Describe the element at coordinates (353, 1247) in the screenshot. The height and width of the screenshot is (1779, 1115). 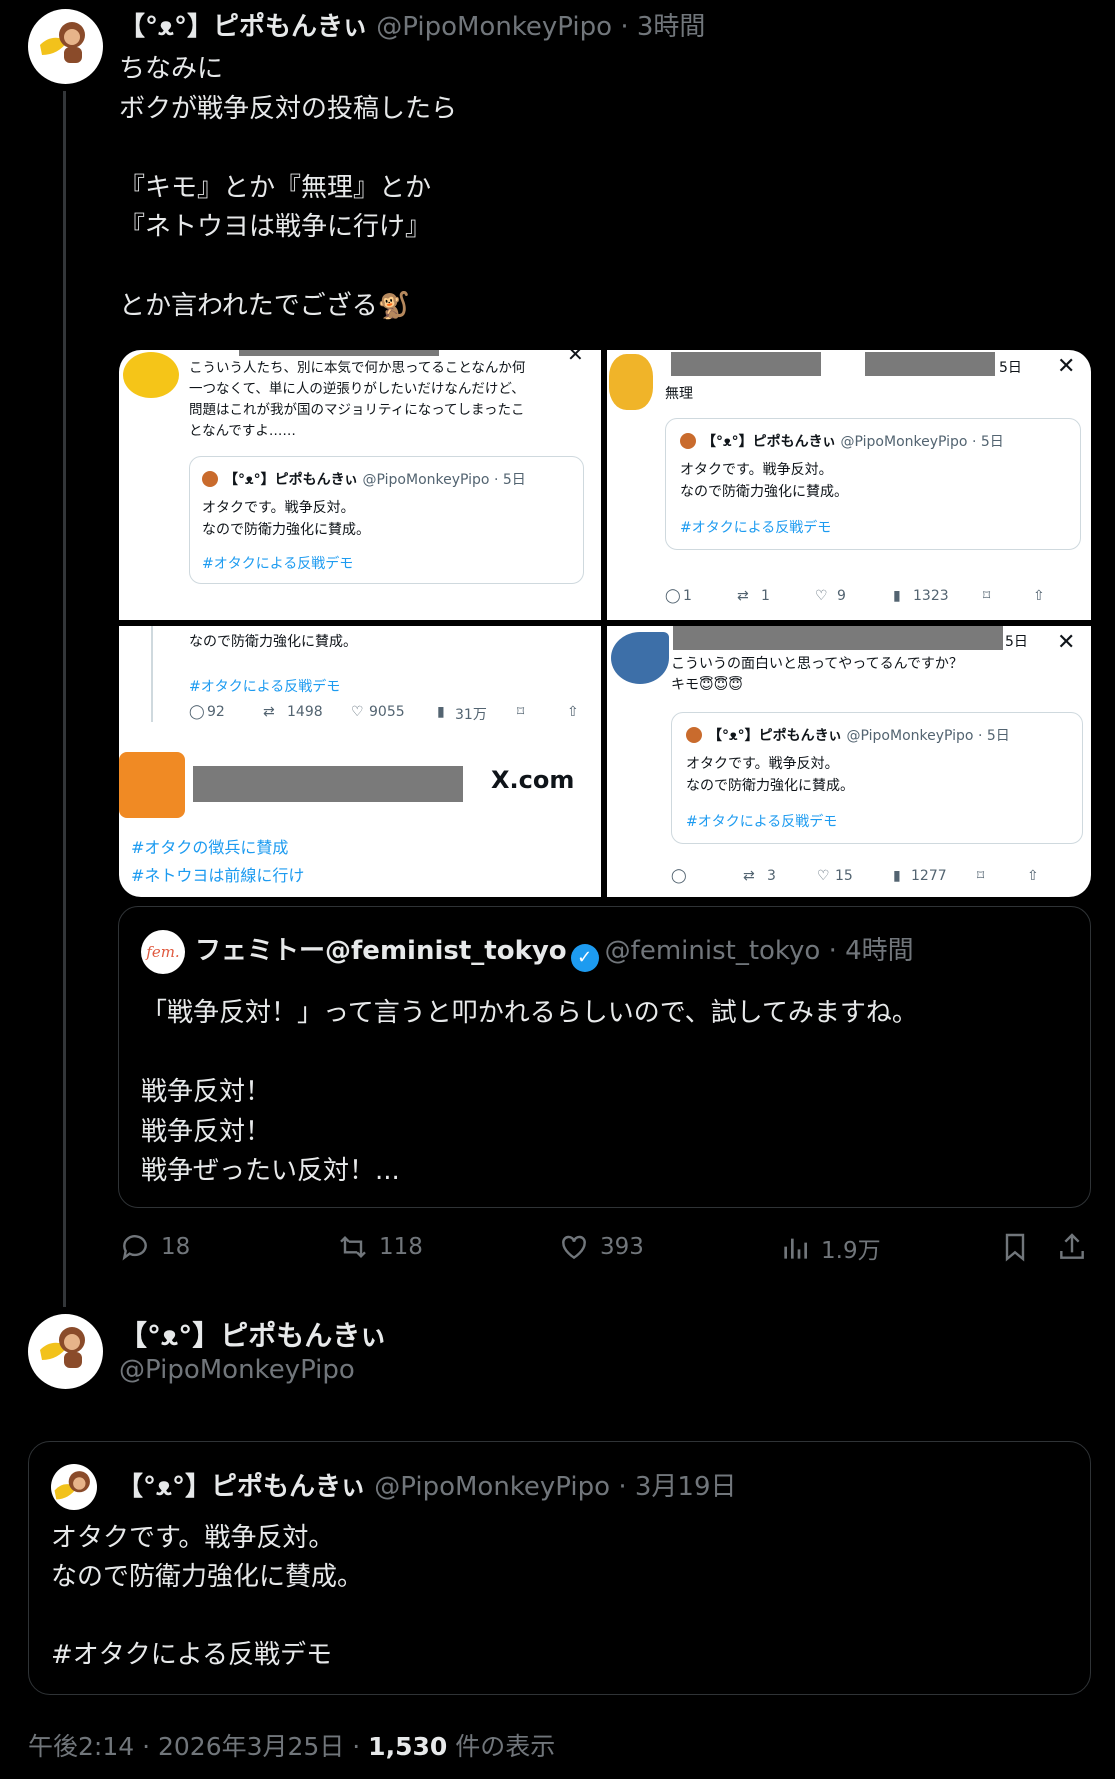
I see `repost-icon` at that location.